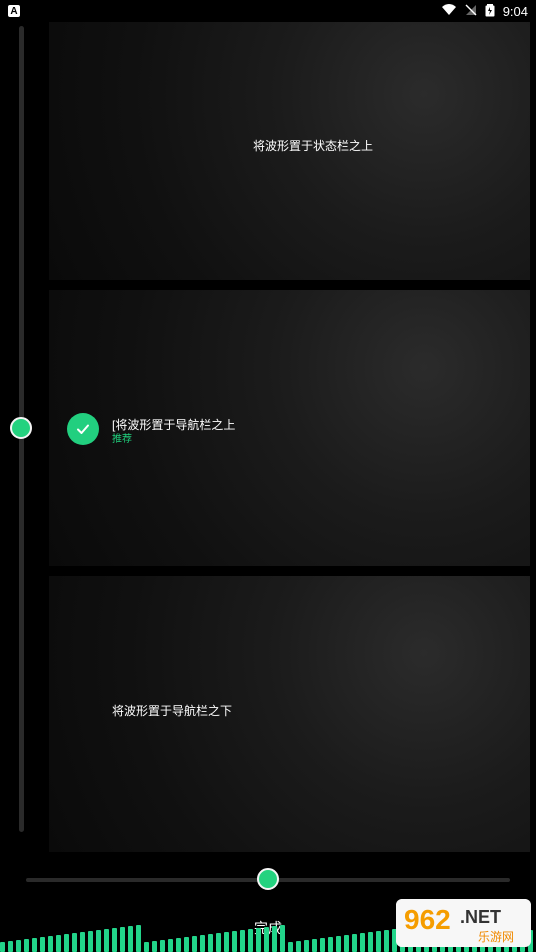 The image size is (536, 952). Describe the element at coordinates (83, 429) in the screenshot. I see `check-icon` at that location.